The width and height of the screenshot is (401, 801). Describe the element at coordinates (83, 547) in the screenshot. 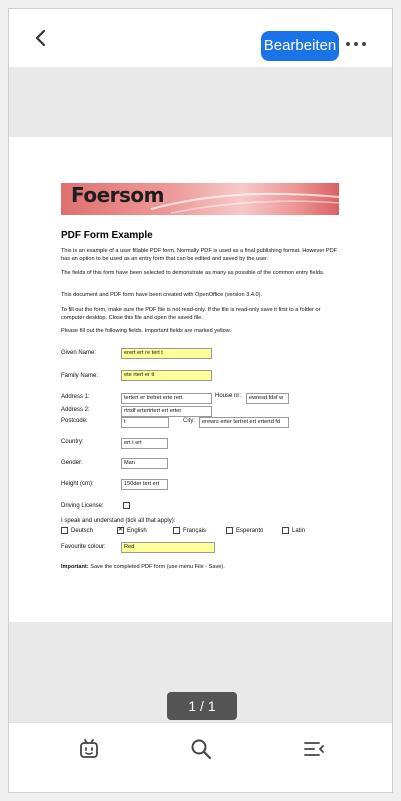

I see `favourite-colour-label: Favourite colour:` at that location.